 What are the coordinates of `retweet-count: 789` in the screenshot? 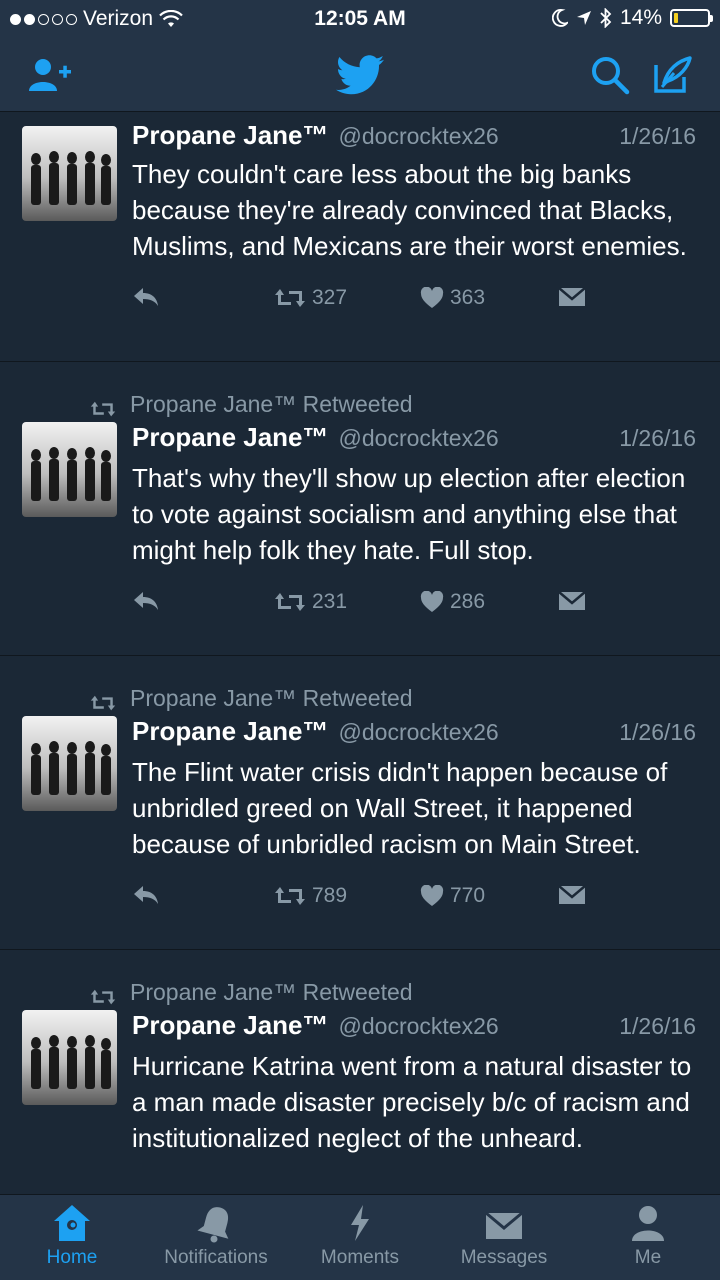 It's located at (330, 895).